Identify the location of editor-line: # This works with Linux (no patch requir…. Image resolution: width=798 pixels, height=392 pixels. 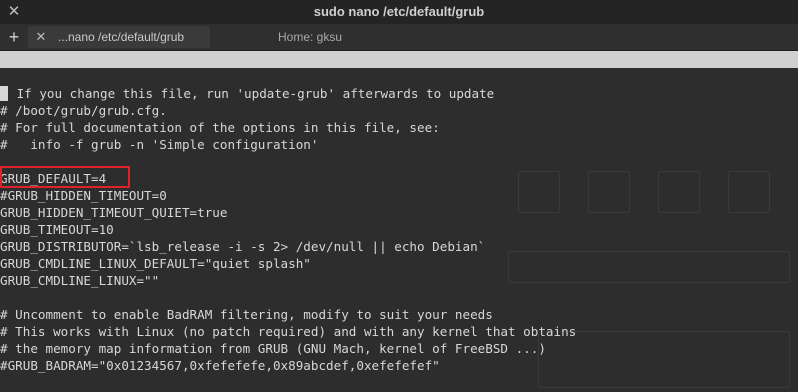
(288, 331).